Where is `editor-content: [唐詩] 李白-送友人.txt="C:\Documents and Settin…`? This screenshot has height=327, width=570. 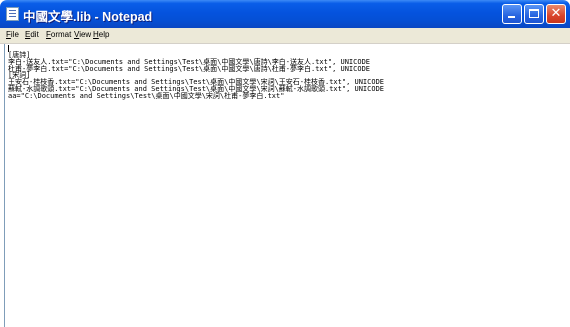
editor-content: [唐詩] 李白-送友人.txt="C:\Documents and Settin… is located at coordinates (196, 72).